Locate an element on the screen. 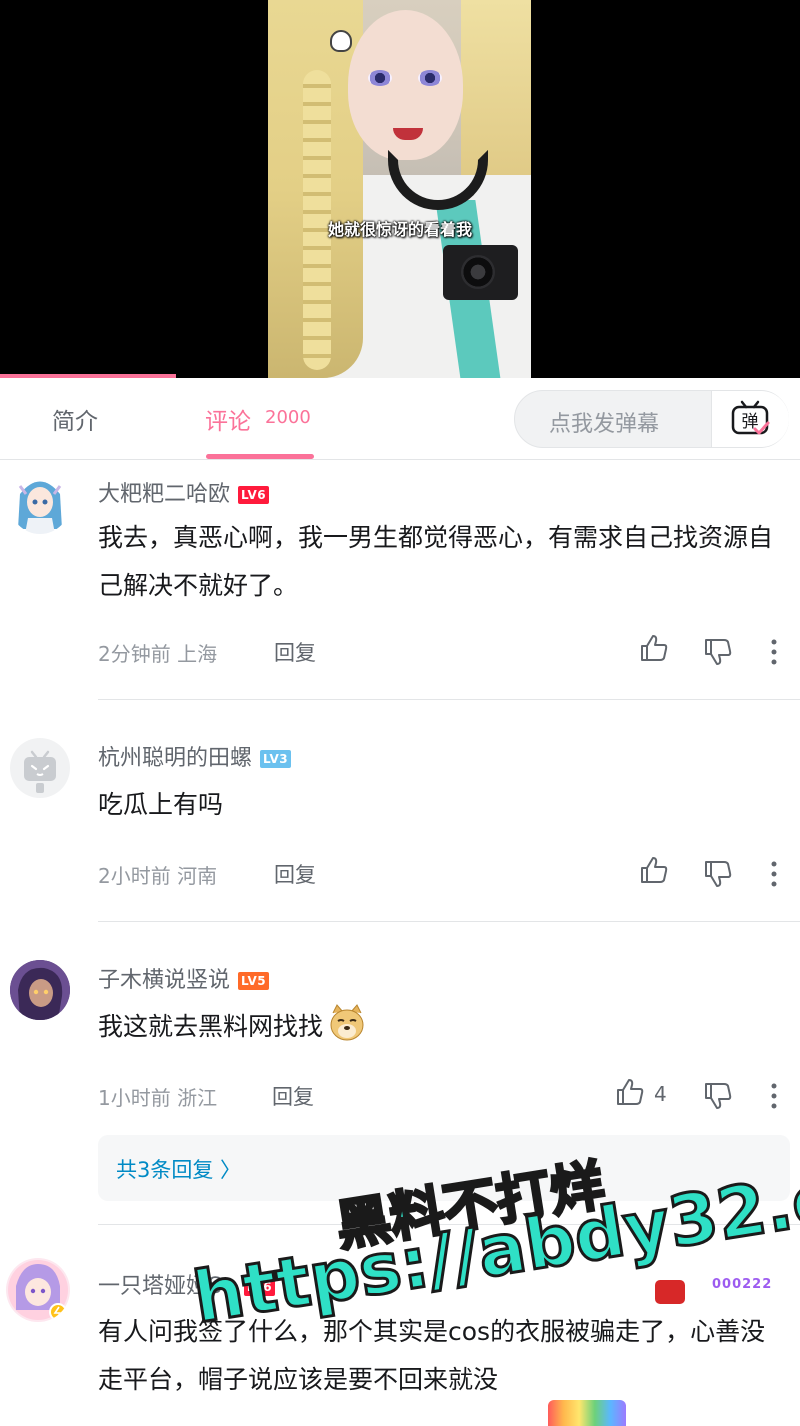 This screenshot has height=1426, width=800. tab-bar: 简介 评论 2000 点我发弹幕 弹 is located at coordinates (400, 419).